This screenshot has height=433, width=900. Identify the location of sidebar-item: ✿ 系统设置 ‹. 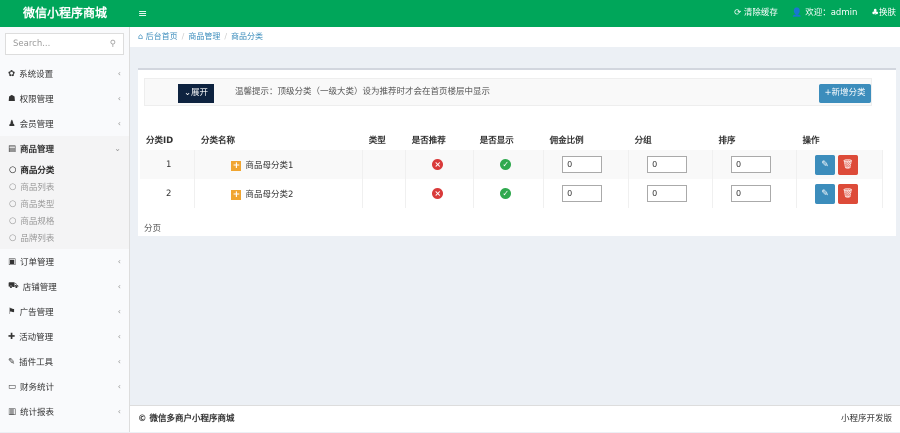
(64, 73).